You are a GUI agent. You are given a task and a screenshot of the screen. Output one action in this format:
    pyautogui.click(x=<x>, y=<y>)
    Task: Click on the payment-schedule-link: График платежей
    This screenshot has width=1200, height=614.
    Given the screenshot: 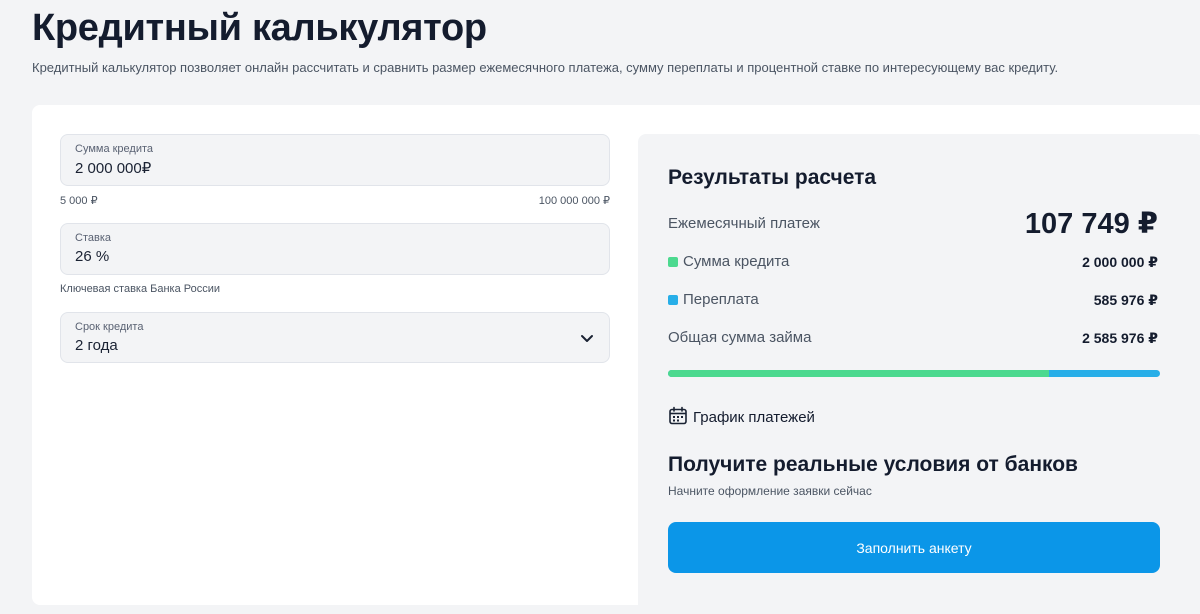 What is the action you would take?
    pyautogui.click(x=741, y=416)
    